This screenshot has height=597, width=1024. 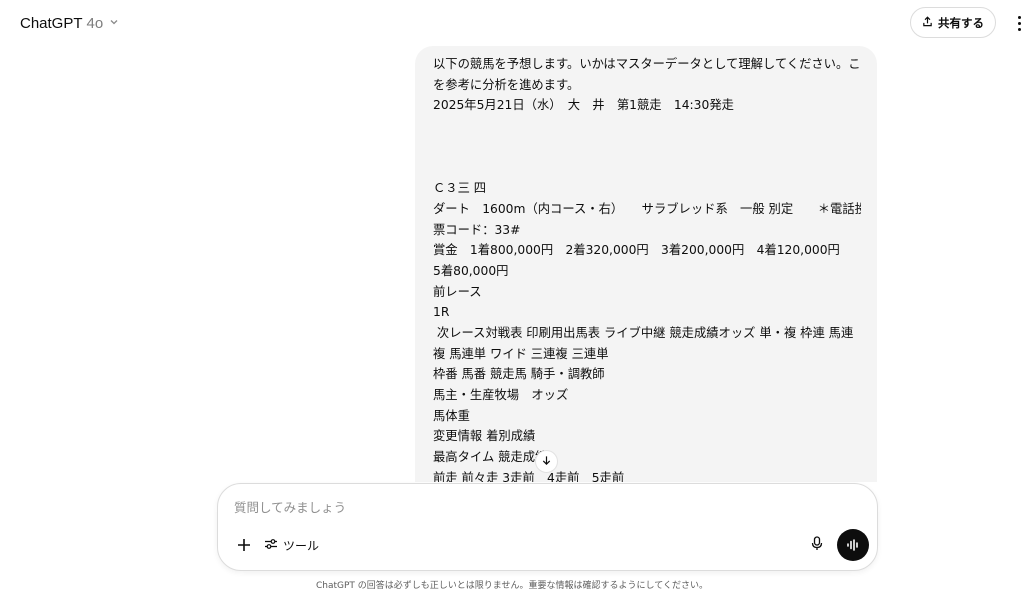 I want to click on share-label: 共有する, so click(x=961, y=22).